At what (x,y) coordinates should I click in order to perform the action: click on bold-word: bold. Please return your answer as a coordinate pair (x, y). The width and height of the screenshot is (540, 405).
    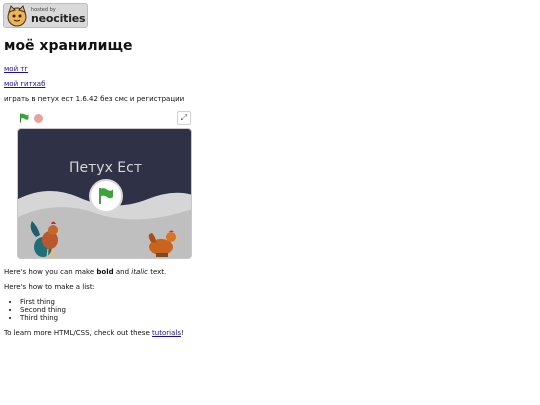
    Looking at the image, I should click on (105, 272).